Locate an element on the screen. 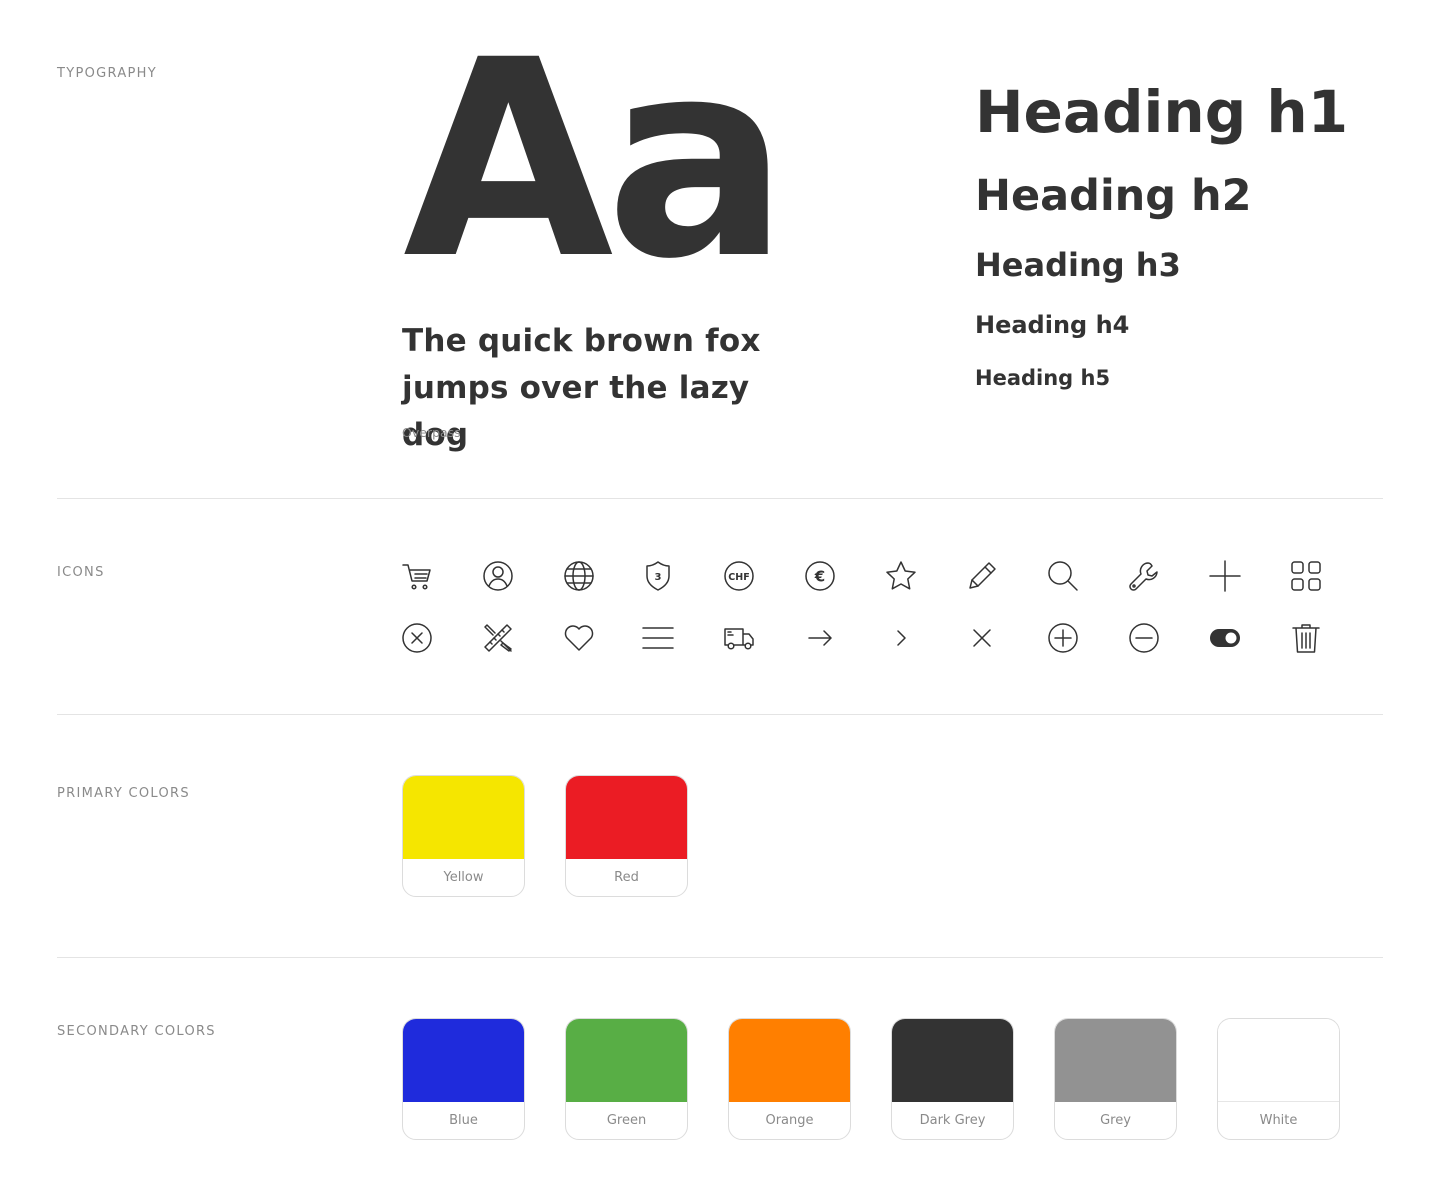 The width and height of the screenshot is (1440, 1200). ruler-pencil-icon is located at coordinates (498, 638).